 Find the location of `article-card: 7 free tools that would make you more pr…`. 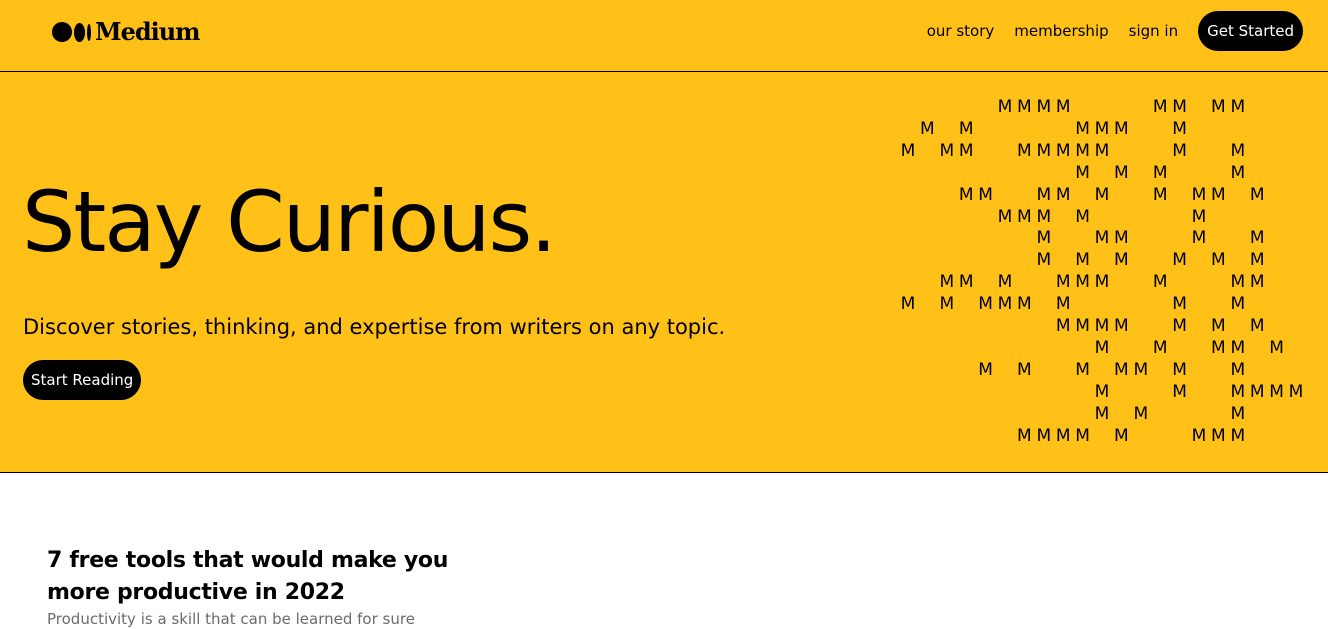

article-card: 7 free tools that would make you more pr… is located at coordinates (282, 587).